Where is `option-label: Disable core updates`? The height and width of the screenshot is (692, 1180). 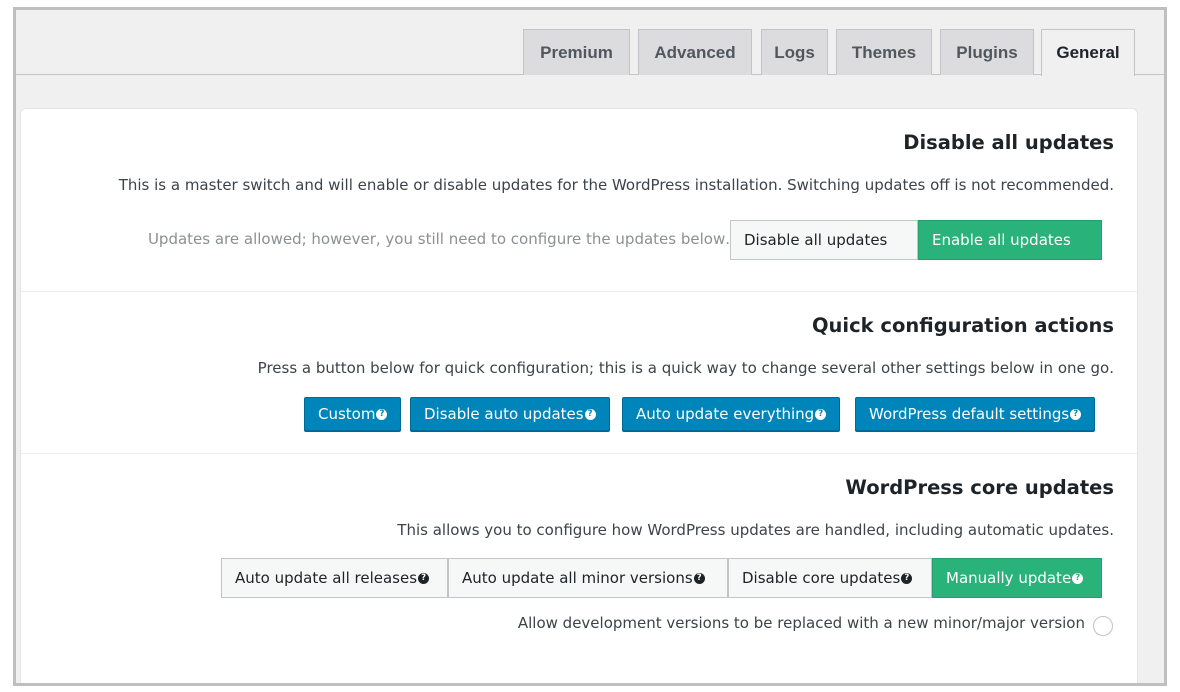 option-label: Disable core updates is located at coordinates (821, 578).